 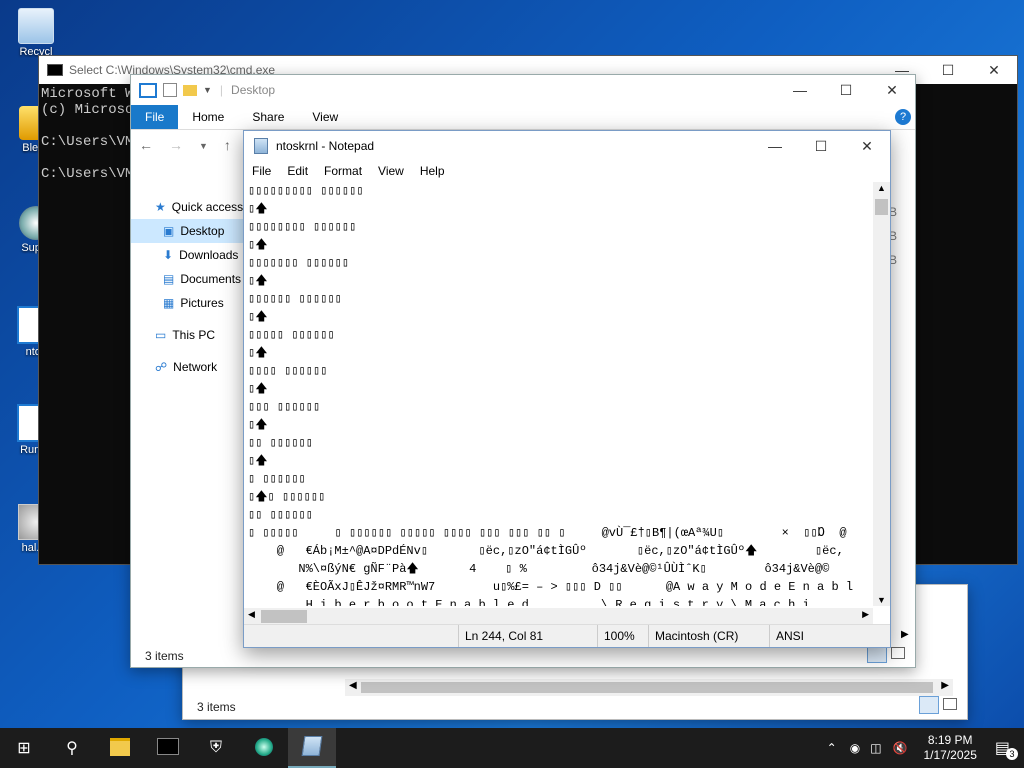 I want to click on notepad-titlebar: ntoskrnl - Notepad — ☐ ✕, so click(x=567, y=146).